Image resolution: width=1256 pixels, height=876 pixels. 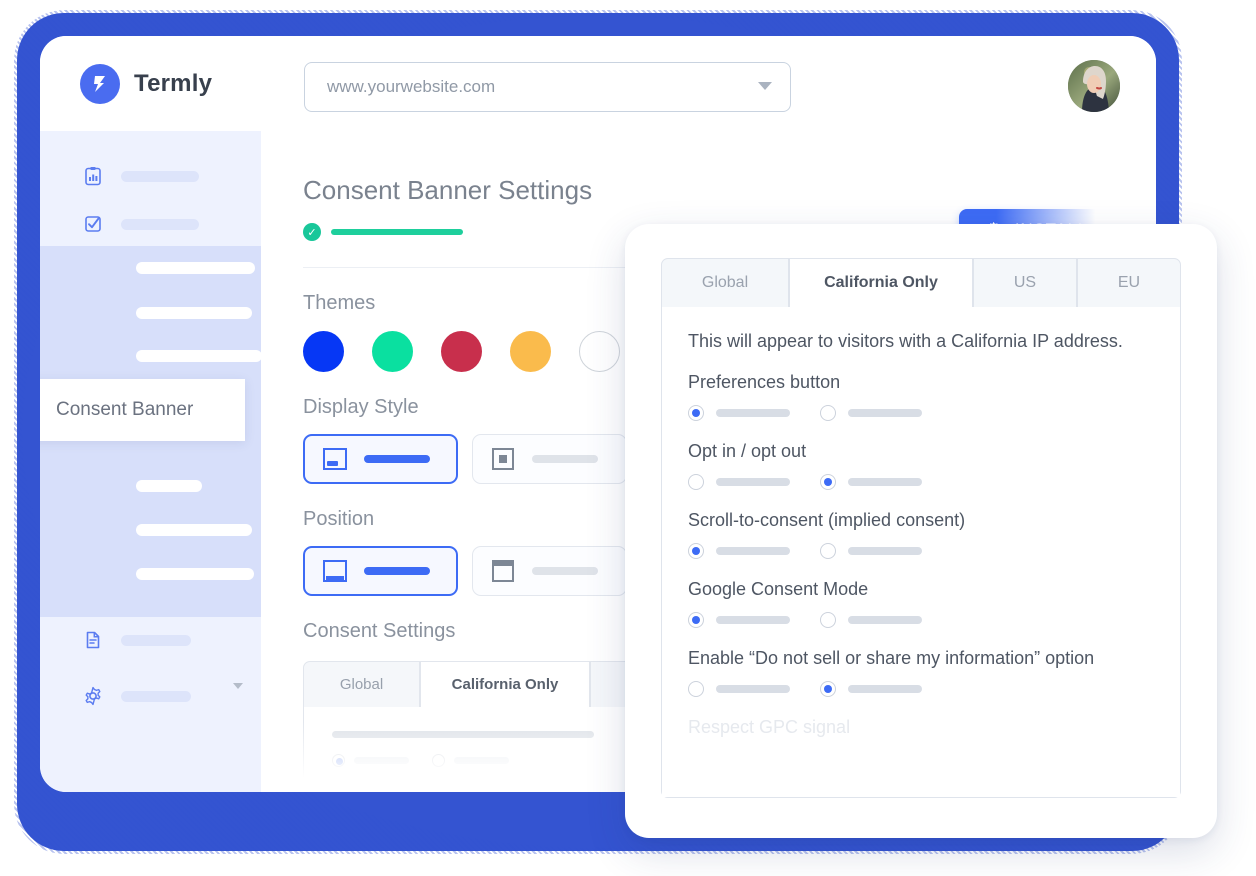 I want to click on theme-swatch-green, so click(x=392, y=351).